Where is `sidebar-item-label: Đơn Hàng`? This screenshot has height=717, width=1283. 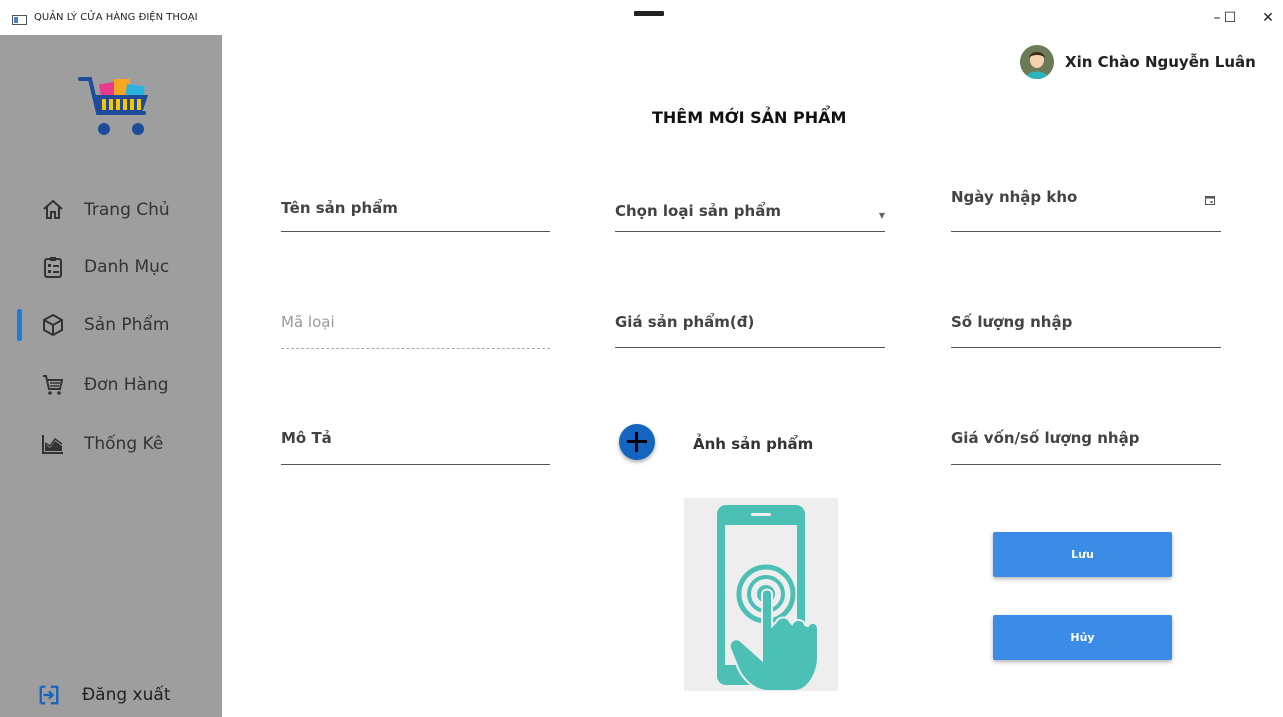 sidebar-item-label: Đơn Hàng is located at coordinates (126, 385).